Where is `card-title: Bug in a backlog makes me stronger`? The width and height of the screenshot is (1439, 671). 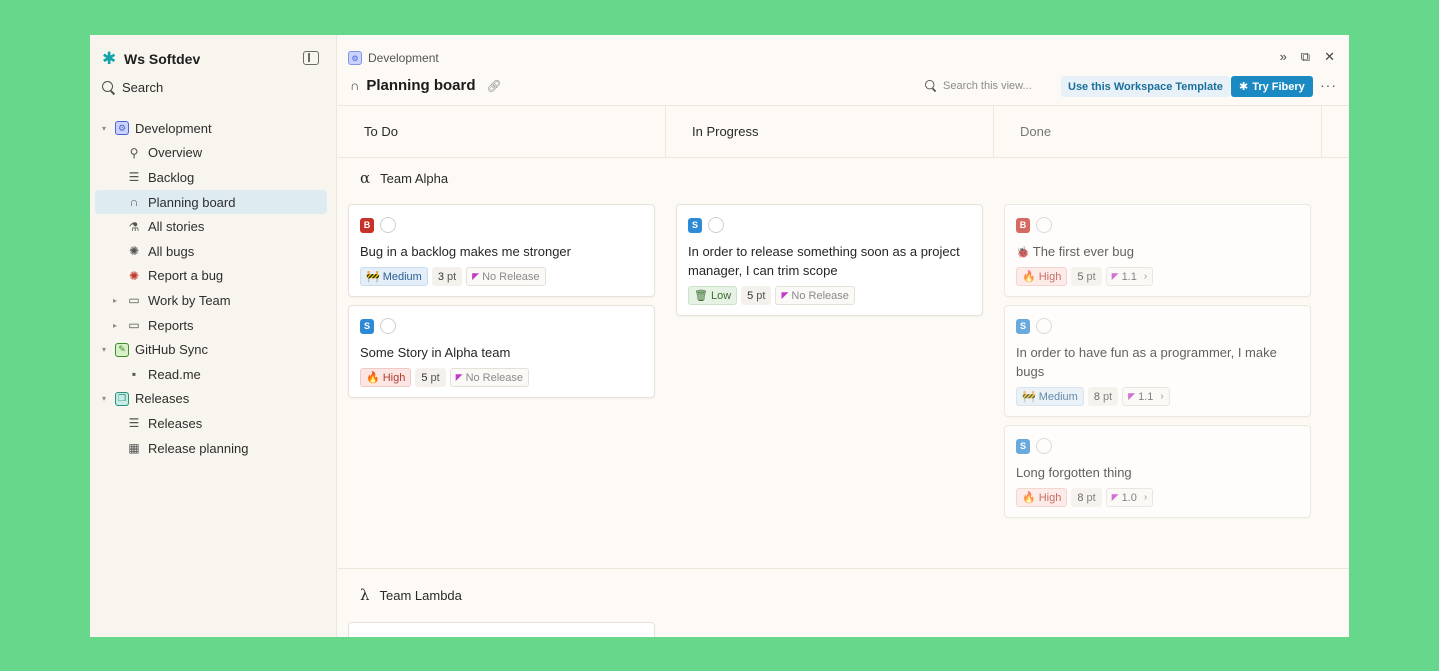 card-title: Bug in a backlog makes me stronger is located at coordinates (502, 252).